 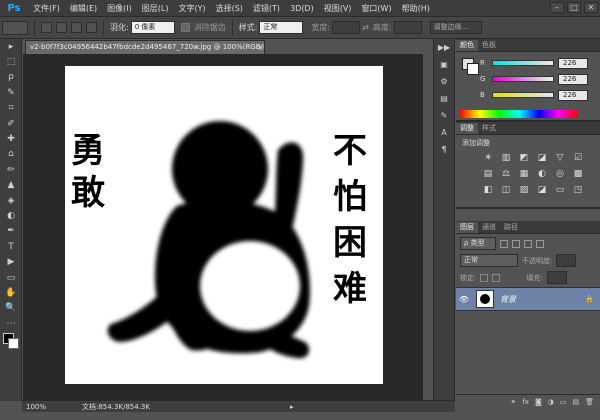 What do you see at coordinates (11, 46) in the screenshot?
I see `move-tool-icon: ▸` at bounding box center [11, 46].